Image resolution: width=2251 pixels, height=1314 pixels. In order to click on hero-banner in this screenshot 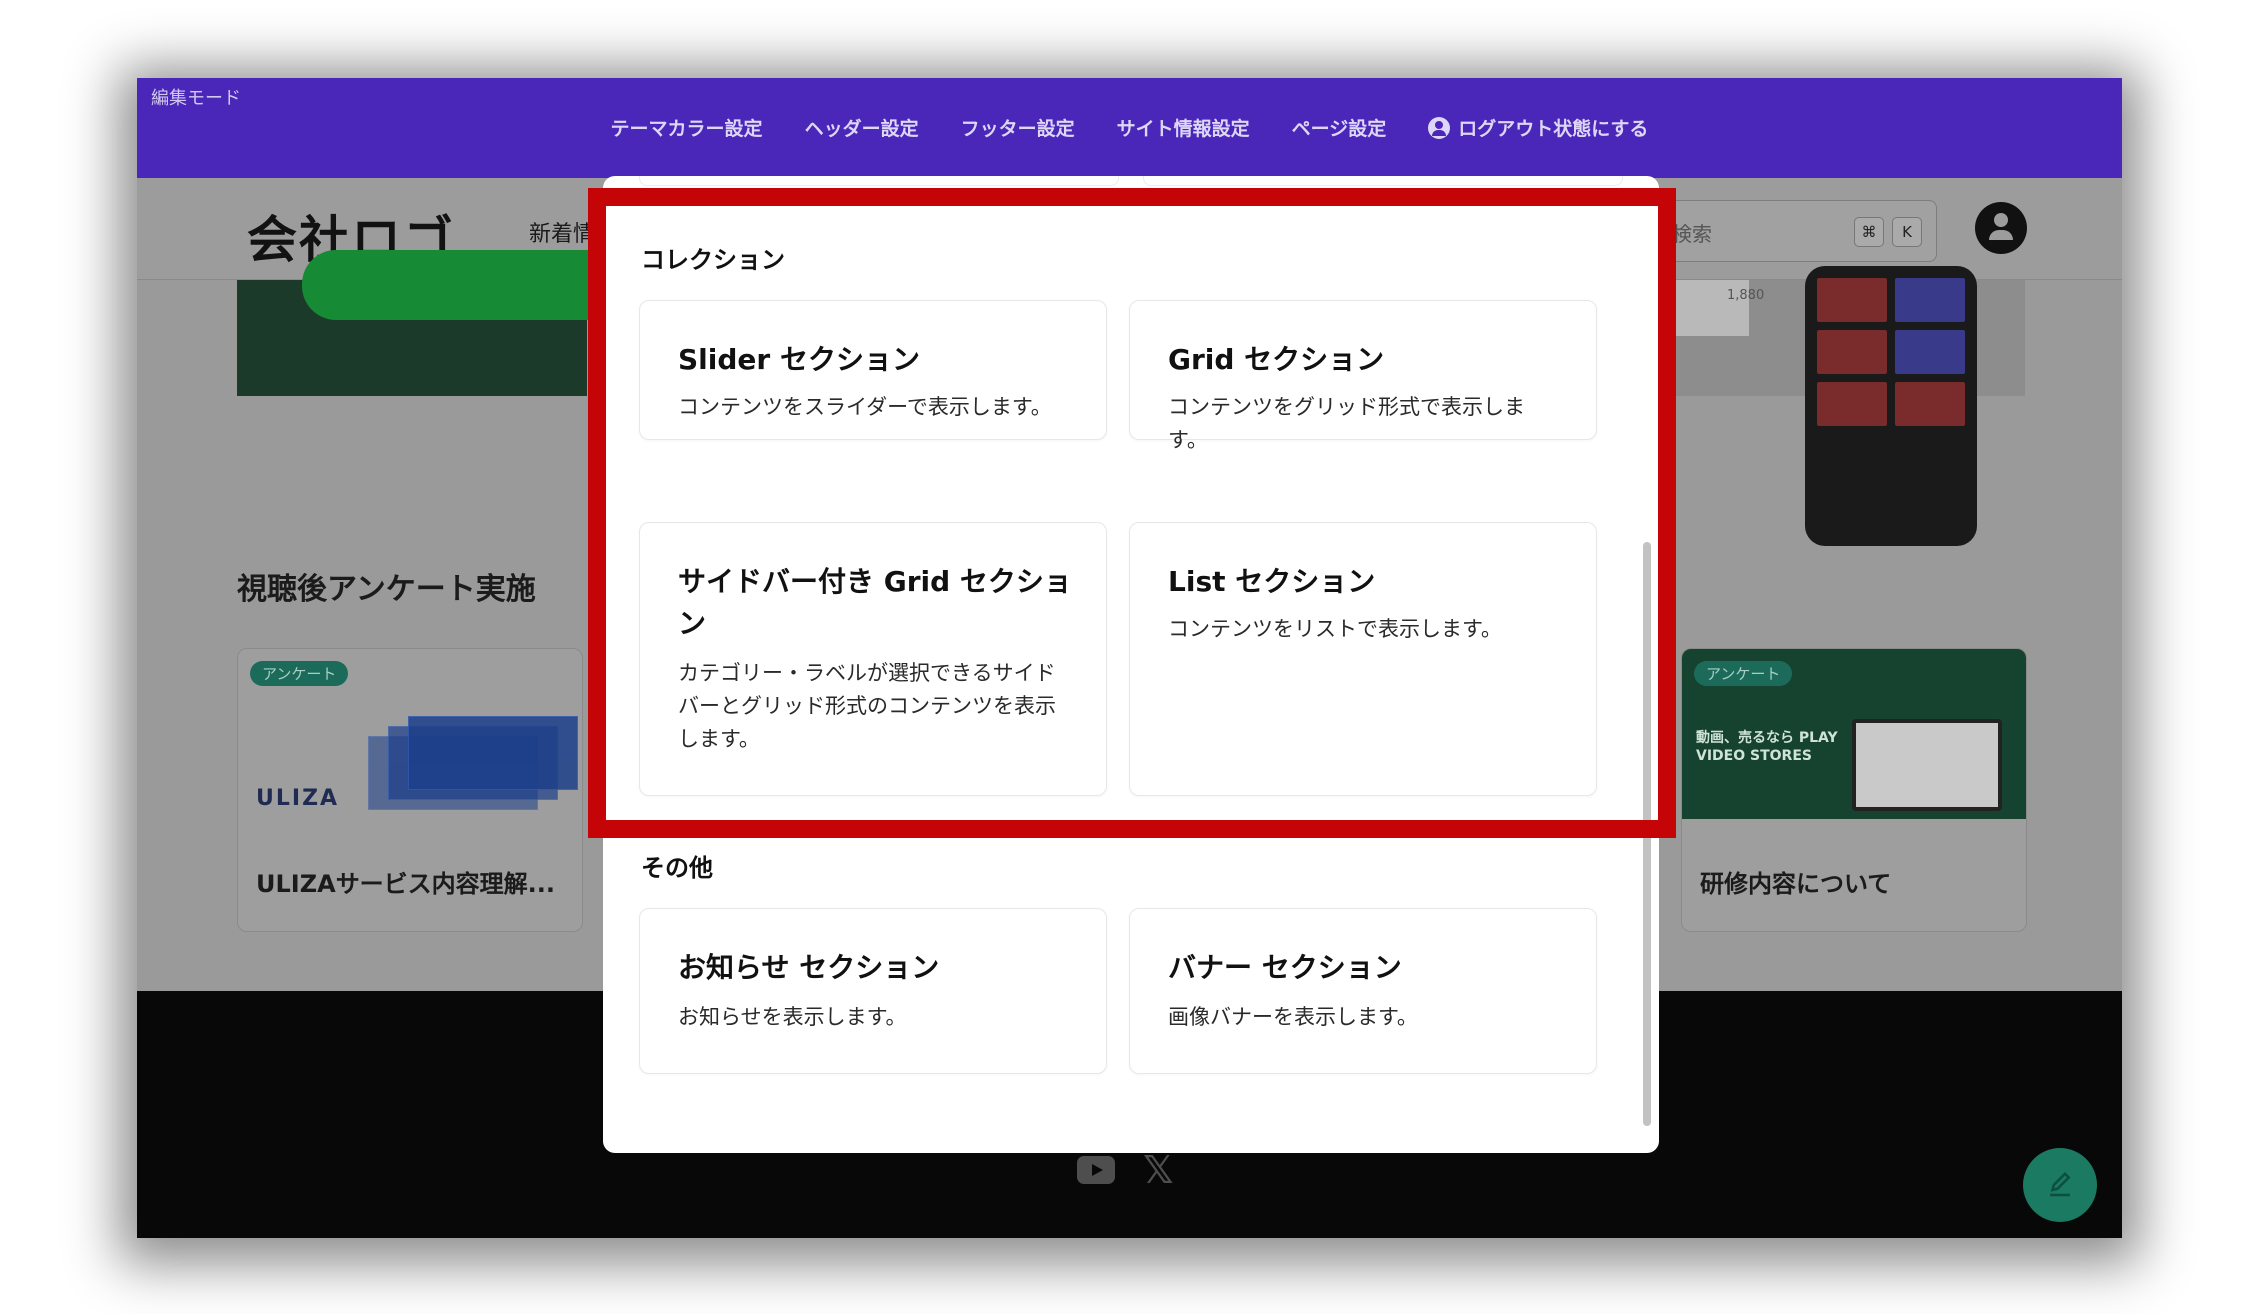, I will do `click(429, 323)`.